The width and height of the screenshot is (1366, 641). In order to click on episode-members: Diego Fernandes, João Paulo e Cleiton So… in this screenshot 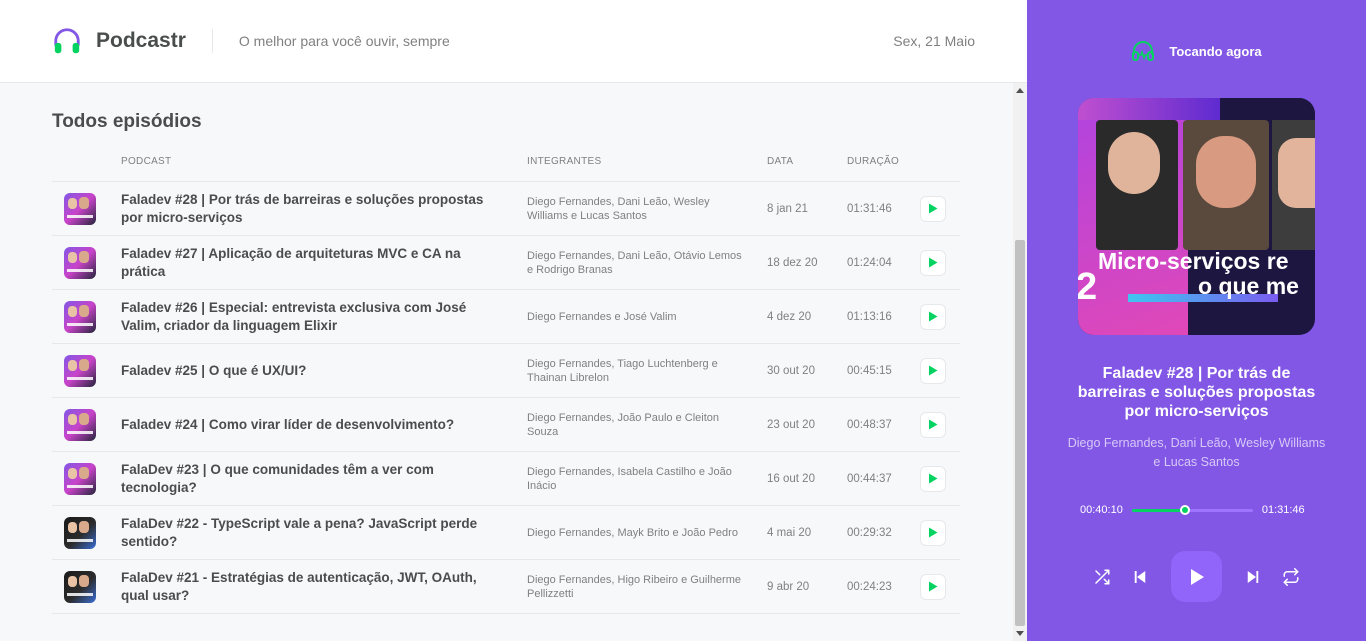, I will do `click(623, 424)`.